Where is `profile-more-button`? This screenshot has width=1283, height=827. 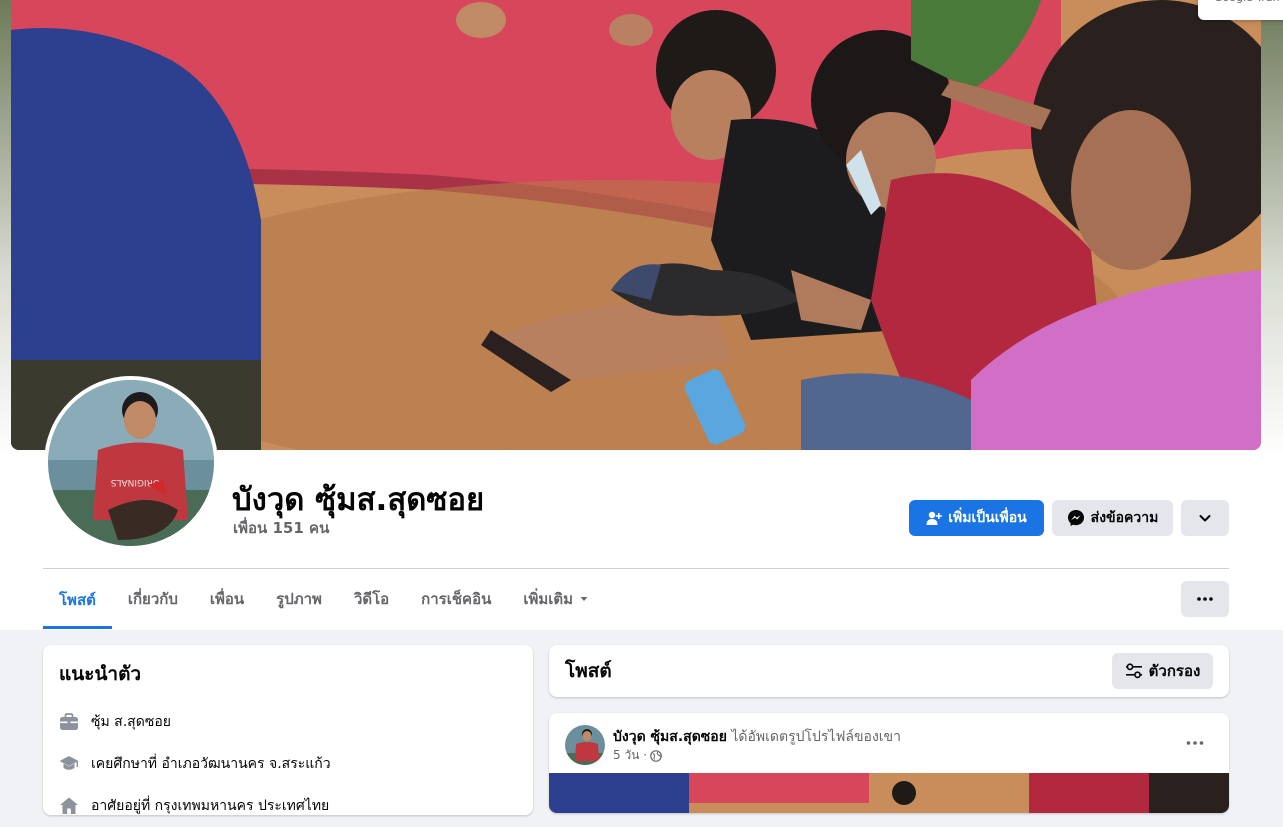 profile-more-button is located at coordinates (1205, 518).